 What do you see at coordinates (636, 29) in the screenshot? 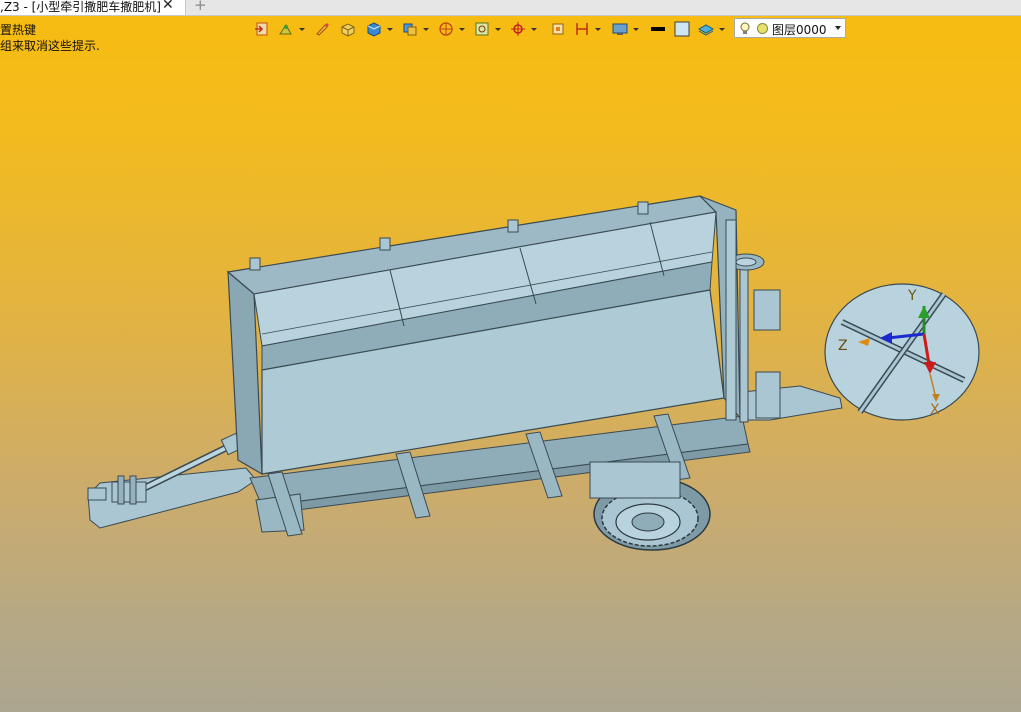
I see `display-settings-dropdown` at bounding box center [636, 29].